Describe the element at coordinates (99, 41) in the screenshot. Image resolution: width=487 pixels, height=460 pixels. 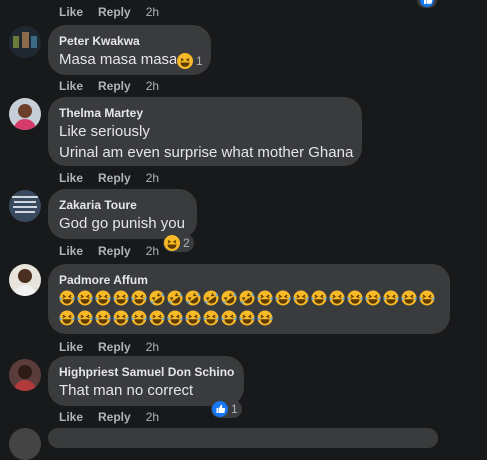
I see `commenter-name: Peter Kwakwa` at that location.